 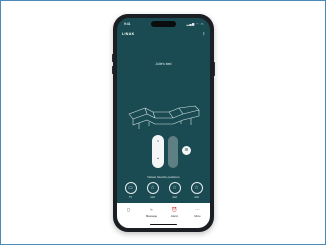 I want to click on lower-button: ⌄, so click(x=158, y=158).